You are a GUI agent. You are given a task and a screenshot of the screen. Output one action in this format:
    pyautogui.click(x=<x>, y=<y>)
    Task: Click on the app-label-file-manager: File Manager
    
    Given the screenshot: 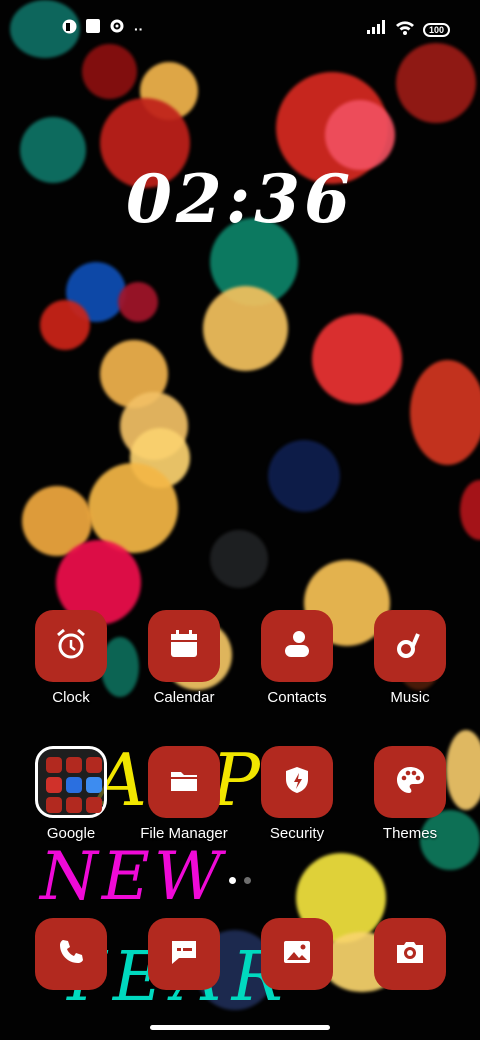 What is the action you would take?
    pyautogui.click(x=184, y=833)
    